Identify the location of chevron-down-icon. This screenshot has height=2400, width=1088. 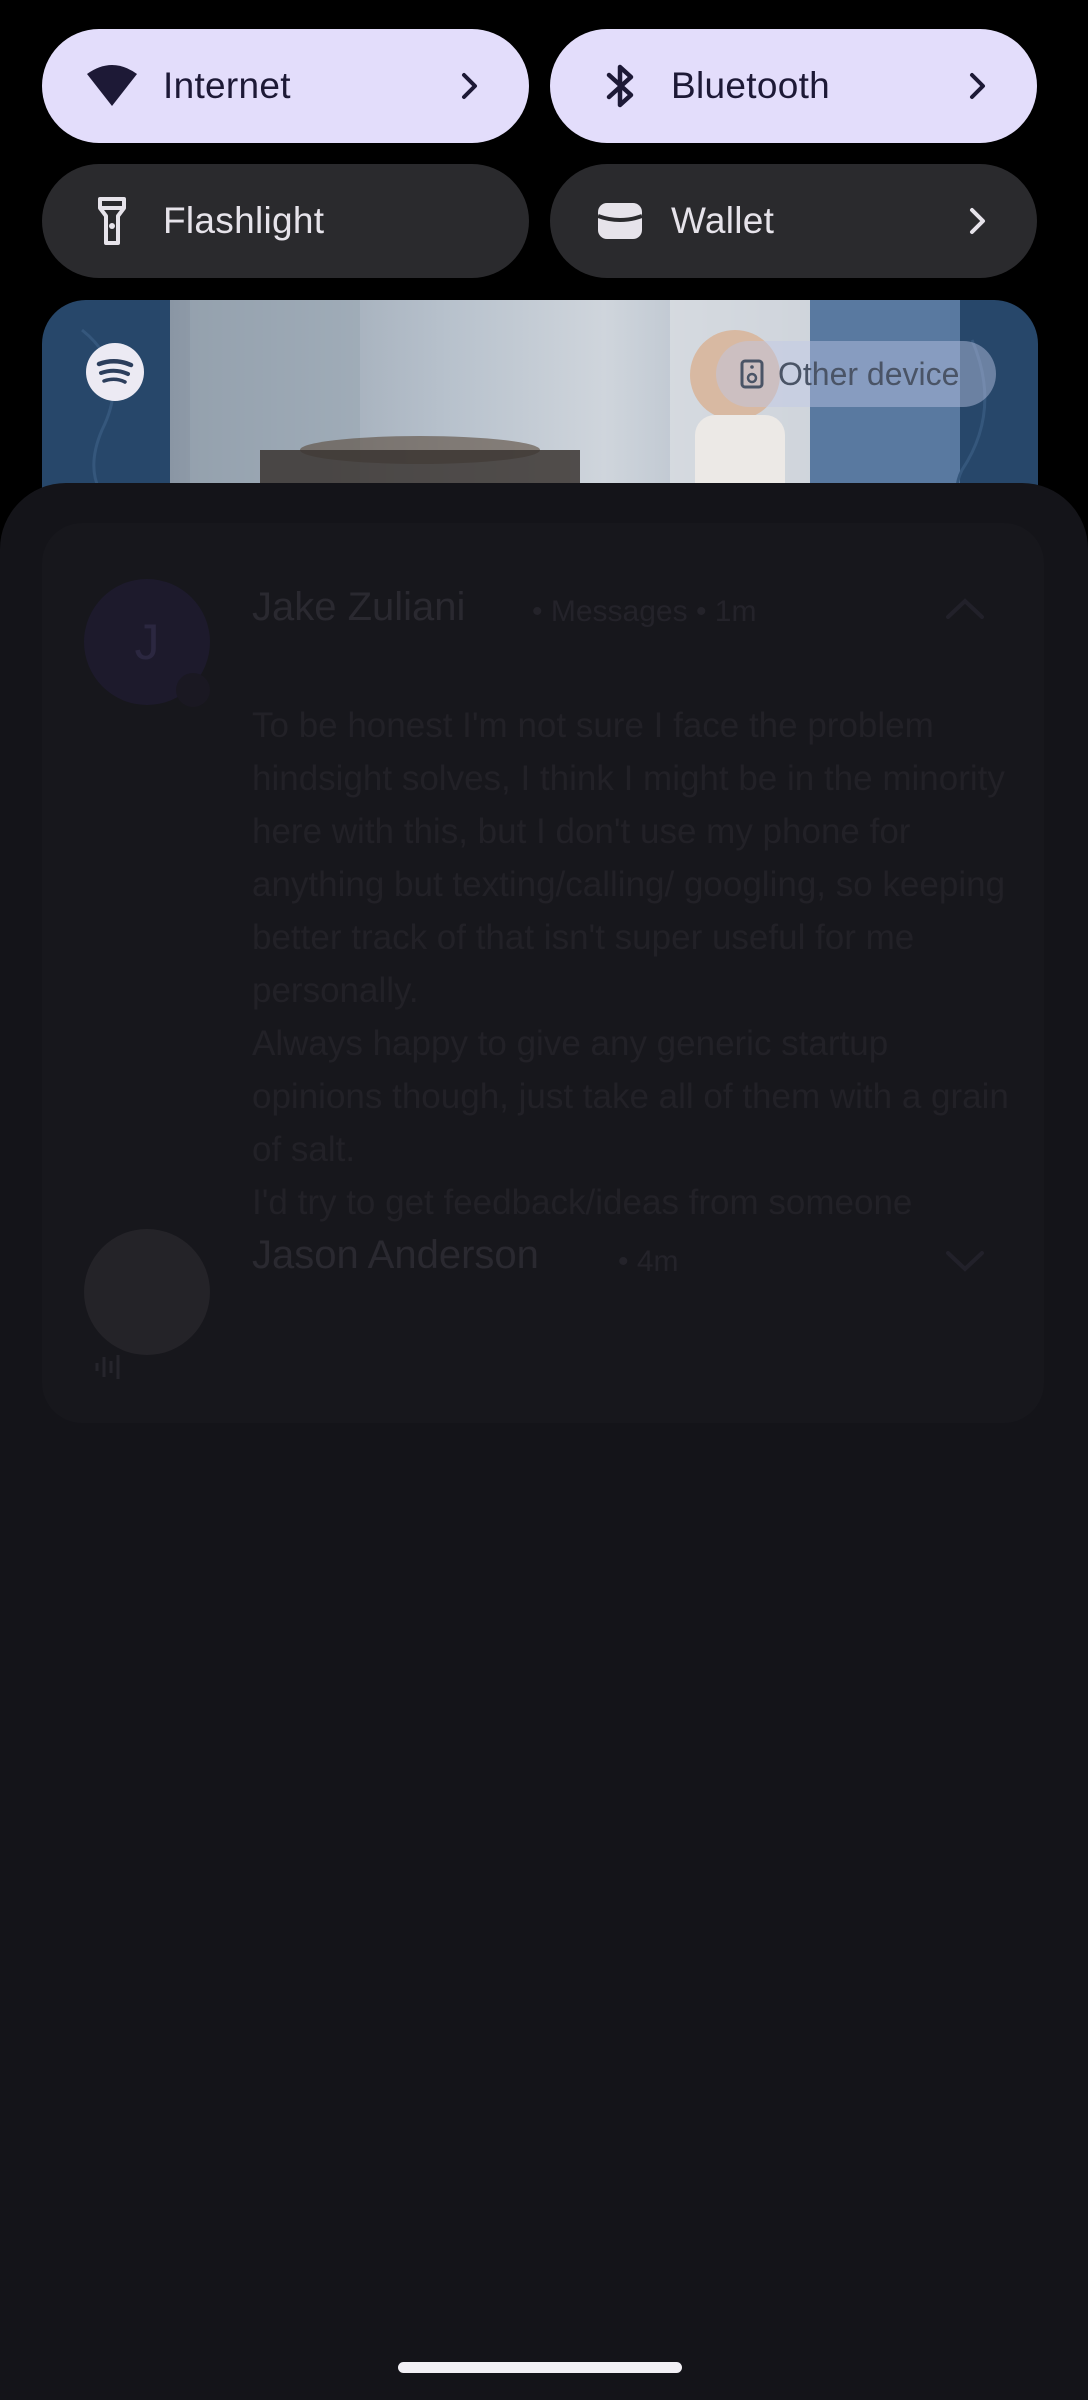
(965, 1260).